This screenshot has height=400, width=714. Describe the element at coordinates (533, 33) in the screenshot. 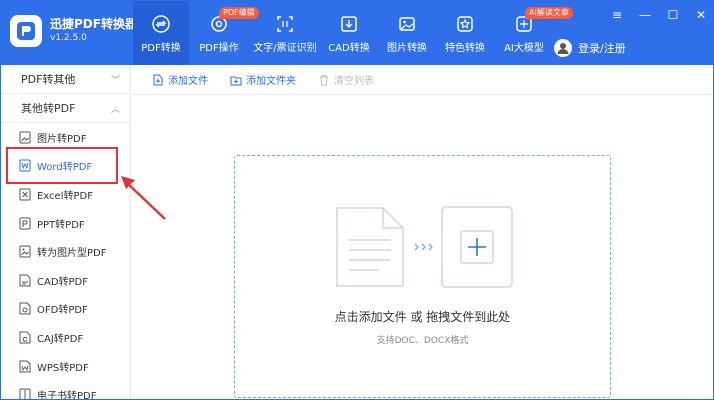

I see `tab-ai-model: AI解读文章 AI大模型` at that location.